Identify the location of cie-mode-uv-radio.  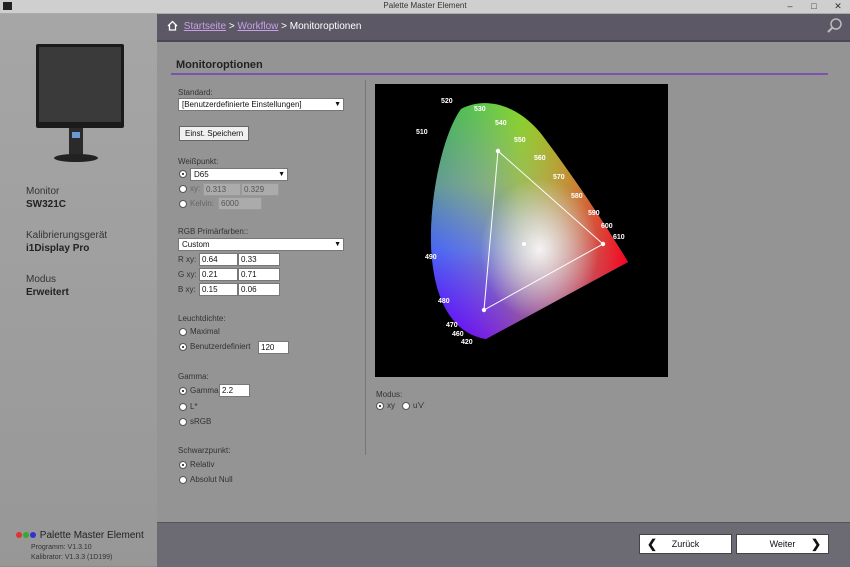
(406, 406).